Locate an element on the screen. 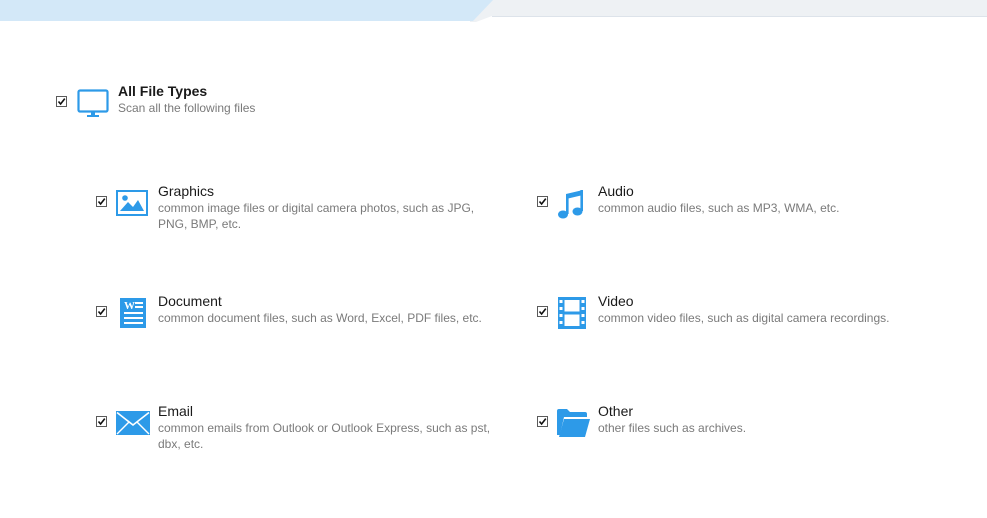 This screenshot has height=518, width=987. envelope-icon is located at coordinates (133, 423).